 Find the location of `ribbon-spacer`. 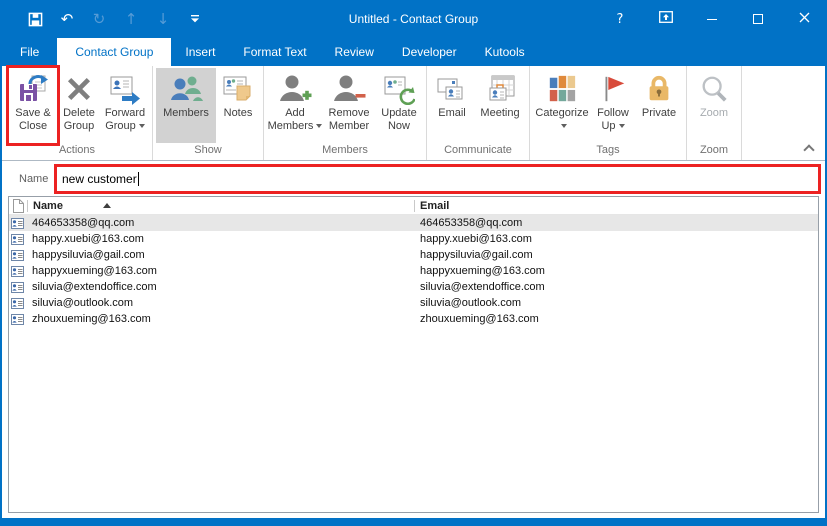

ribbon-spacer is located at coordinates (783, 113).